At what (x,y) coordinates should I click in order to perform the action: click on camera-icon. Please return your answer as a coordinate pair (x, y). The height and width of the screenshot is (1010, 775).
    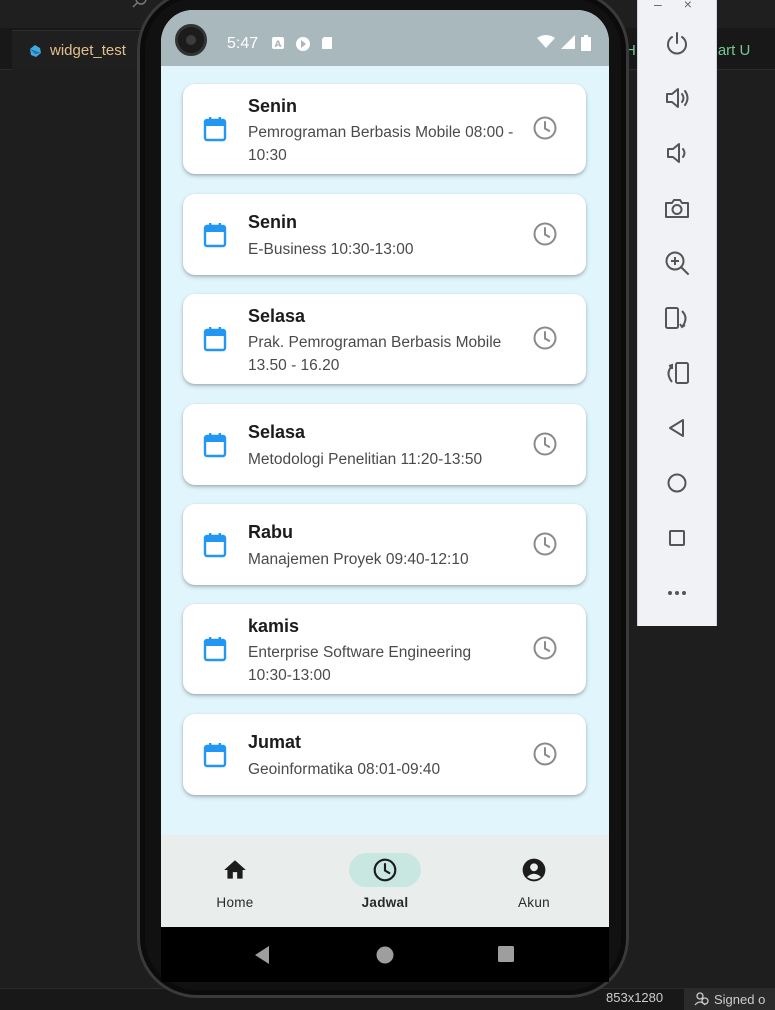
    Looking at the image, I should click on (677, 208).